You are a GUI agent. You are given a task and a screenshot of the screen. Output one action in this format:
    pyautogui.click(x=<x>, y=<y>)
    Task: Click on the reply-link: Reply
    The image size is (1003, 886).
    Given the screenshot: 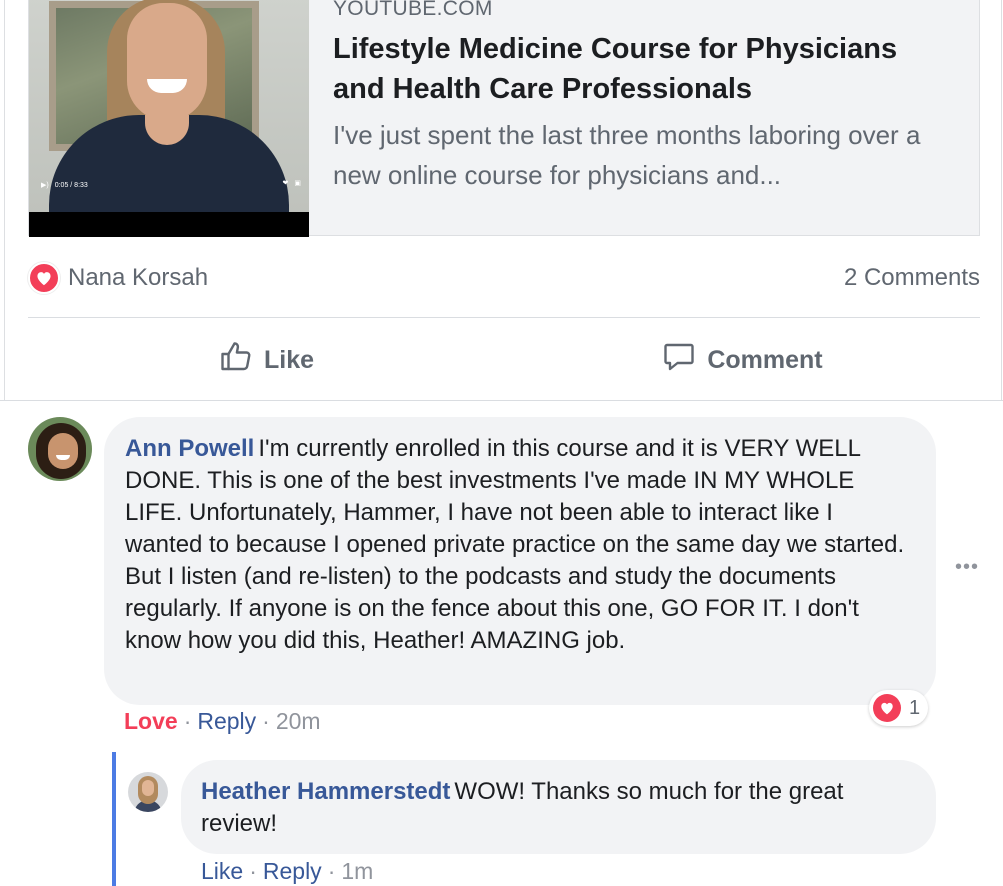 What is the action you would take?
    pyautogui.click(x=226, y=721)
    